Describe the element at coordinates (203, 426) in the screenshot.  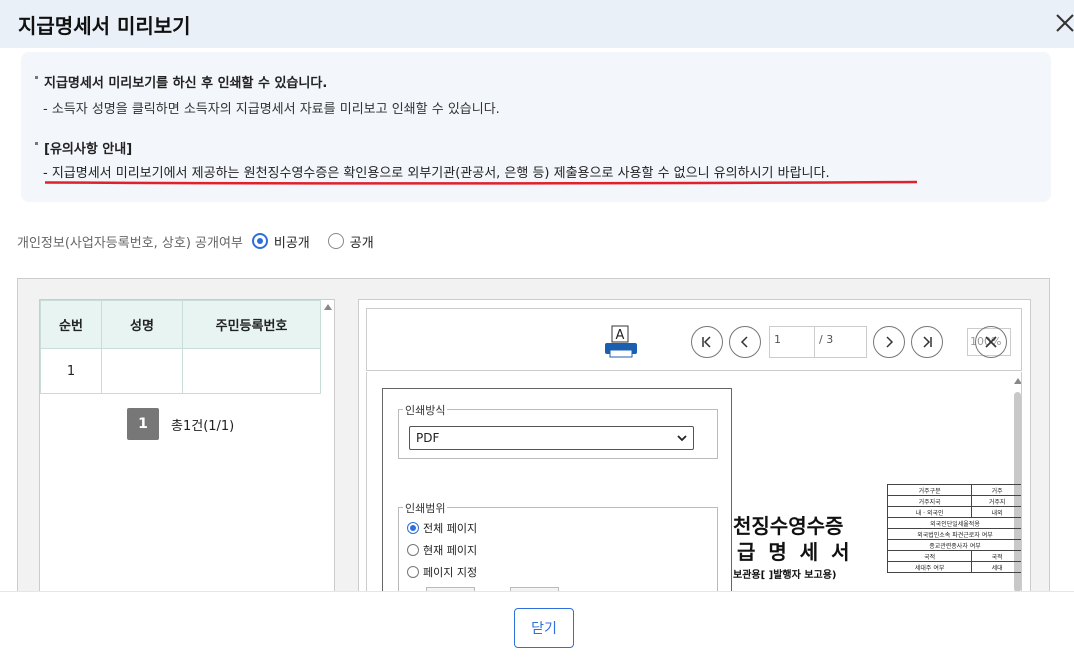
I see `total-count: 총1건(1/1)` at that location.